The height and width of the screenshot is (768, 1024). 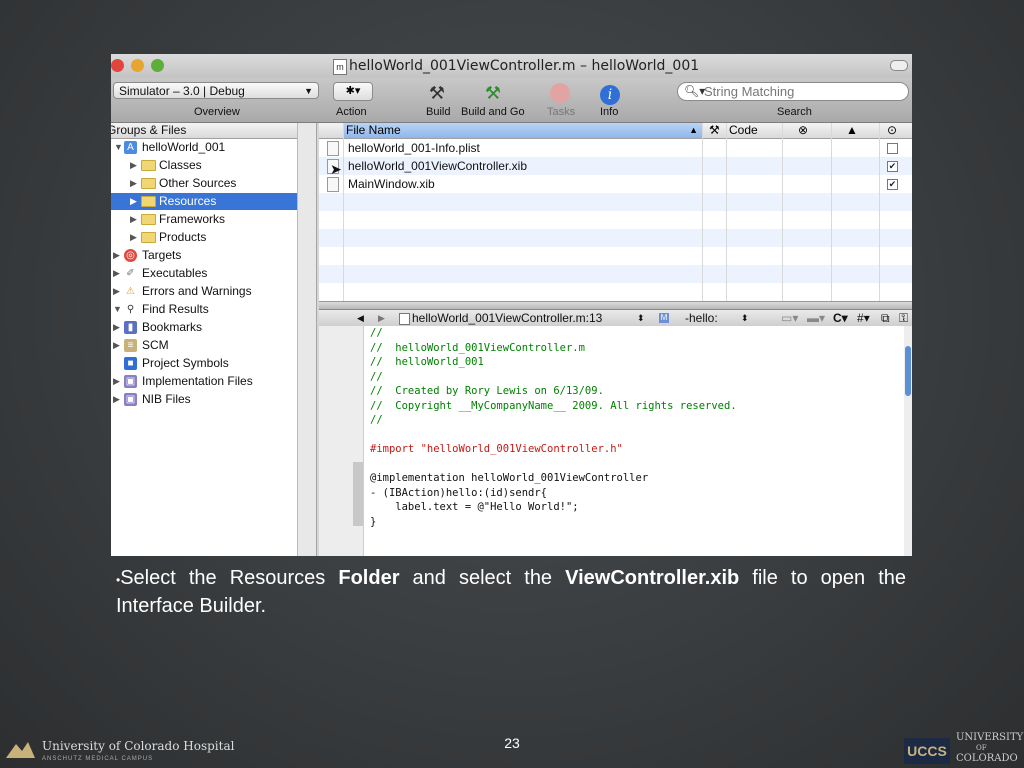 What do you see at coordinates (477, 347) in the screenshot?
I see `code-line: // helloWorld_001ViewController.m` at bounding box center [477, 347].